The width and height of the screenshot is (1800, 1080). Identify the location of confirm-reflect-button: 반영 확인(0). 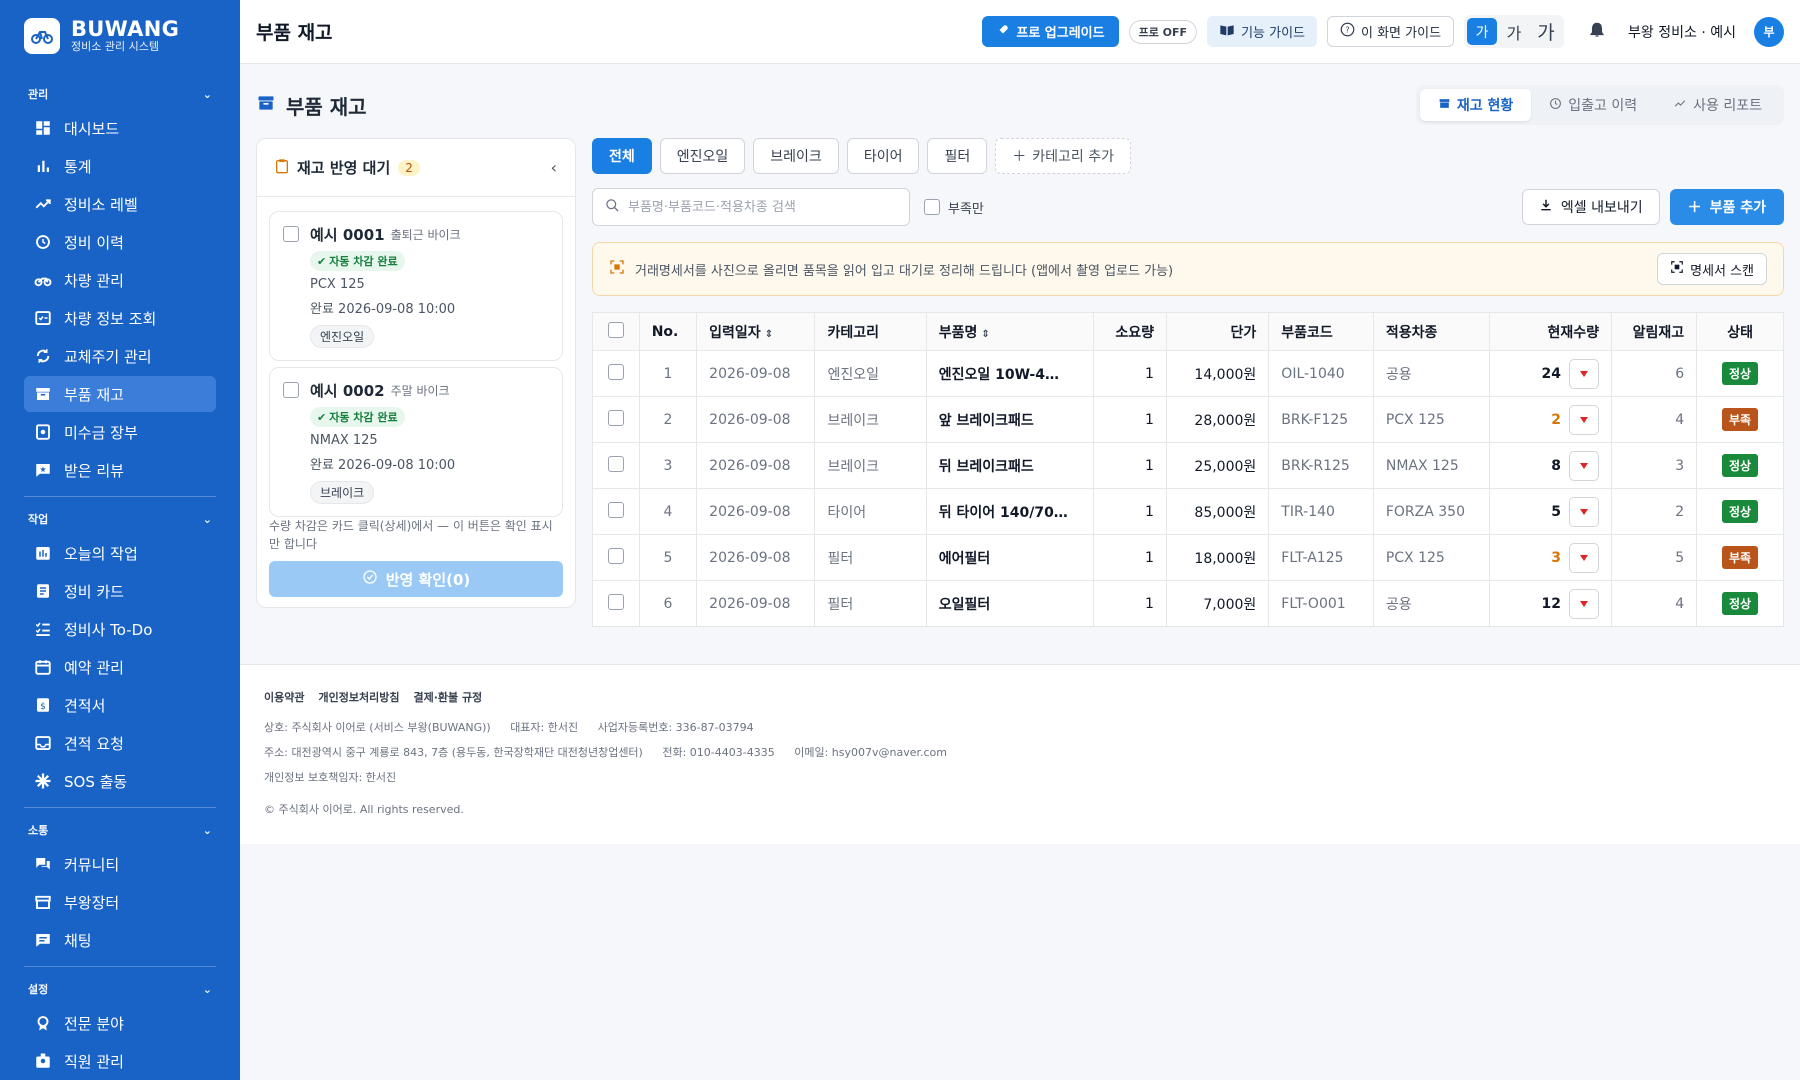
(416, 579).